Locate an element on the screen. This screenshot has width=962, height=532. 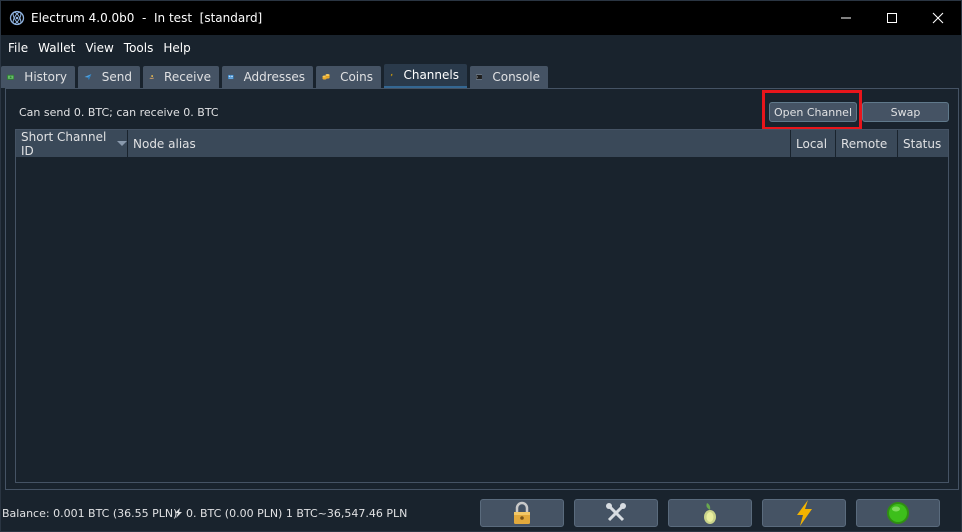
open-channel-button: Open Channel is located at coordinates (813, 112).